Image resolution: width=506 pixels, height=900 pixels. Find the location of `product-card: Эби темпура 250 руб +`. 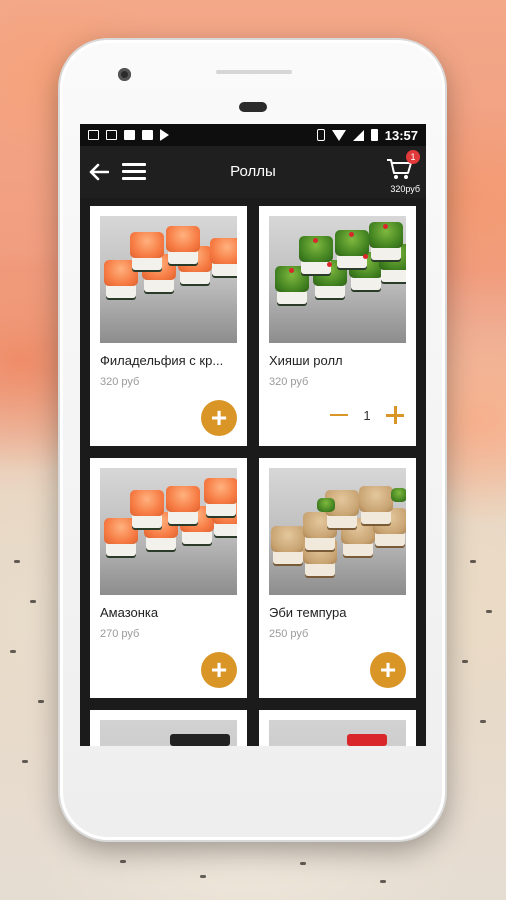

product-card: Эби темпура 250 руб + is located at coordinates (337, 578).